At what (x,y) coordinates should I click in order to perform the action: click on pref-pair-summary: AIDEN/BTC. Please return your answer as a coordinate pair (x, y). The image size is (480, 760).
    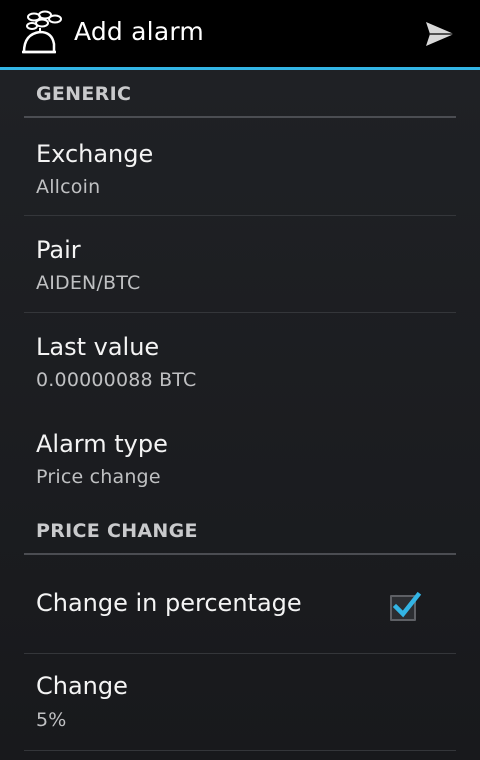
    Looking at the image, I should click on (88, 283).